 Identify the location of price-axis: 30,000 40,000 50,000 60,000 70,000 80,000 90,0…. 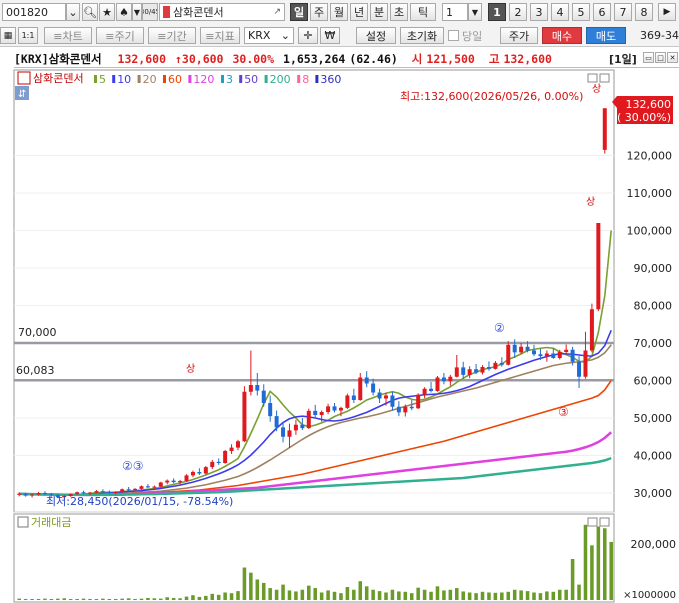
(650, 325).